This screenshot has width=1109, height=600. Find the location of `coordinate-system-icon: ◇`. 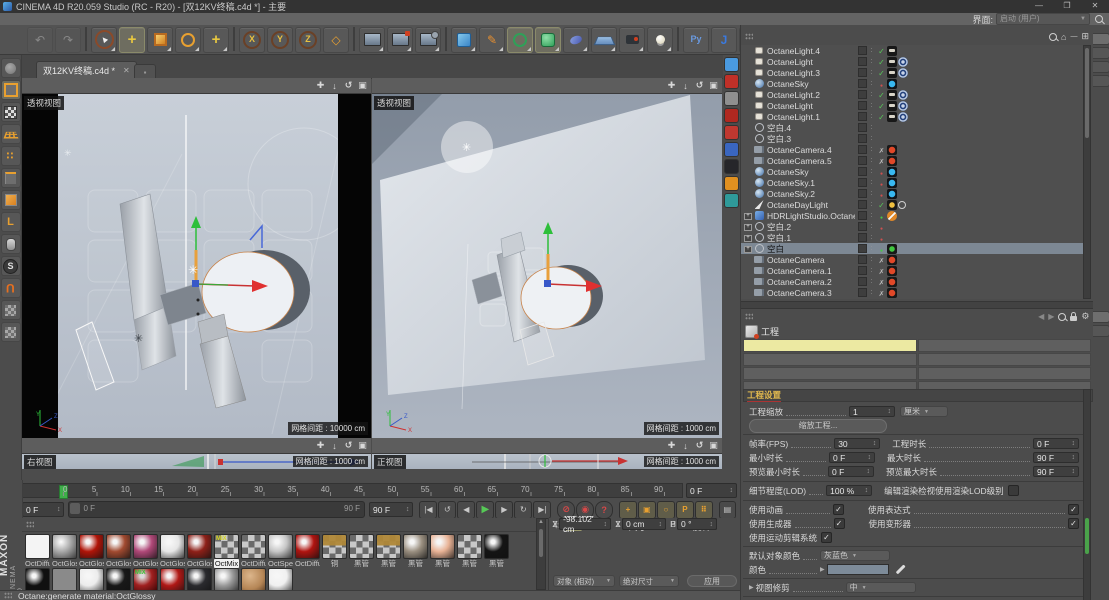

coordinate-system-icon: ◇ is located at coordinates (336, 39).